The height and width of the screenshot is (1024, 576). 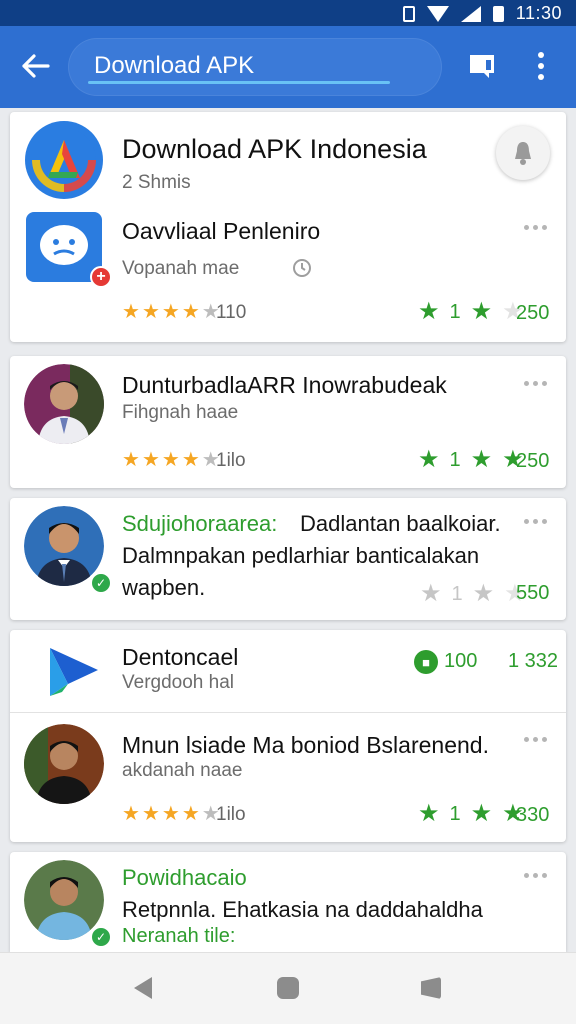 I want to click on nav-back-button, so click(x=143, y=988).